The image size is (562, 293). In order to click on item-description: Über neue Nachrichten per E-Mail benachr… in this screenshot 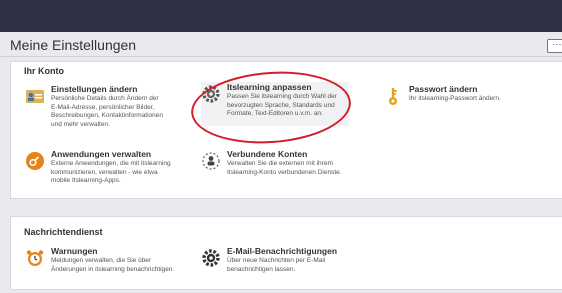, I will do `click(276, 265)`.